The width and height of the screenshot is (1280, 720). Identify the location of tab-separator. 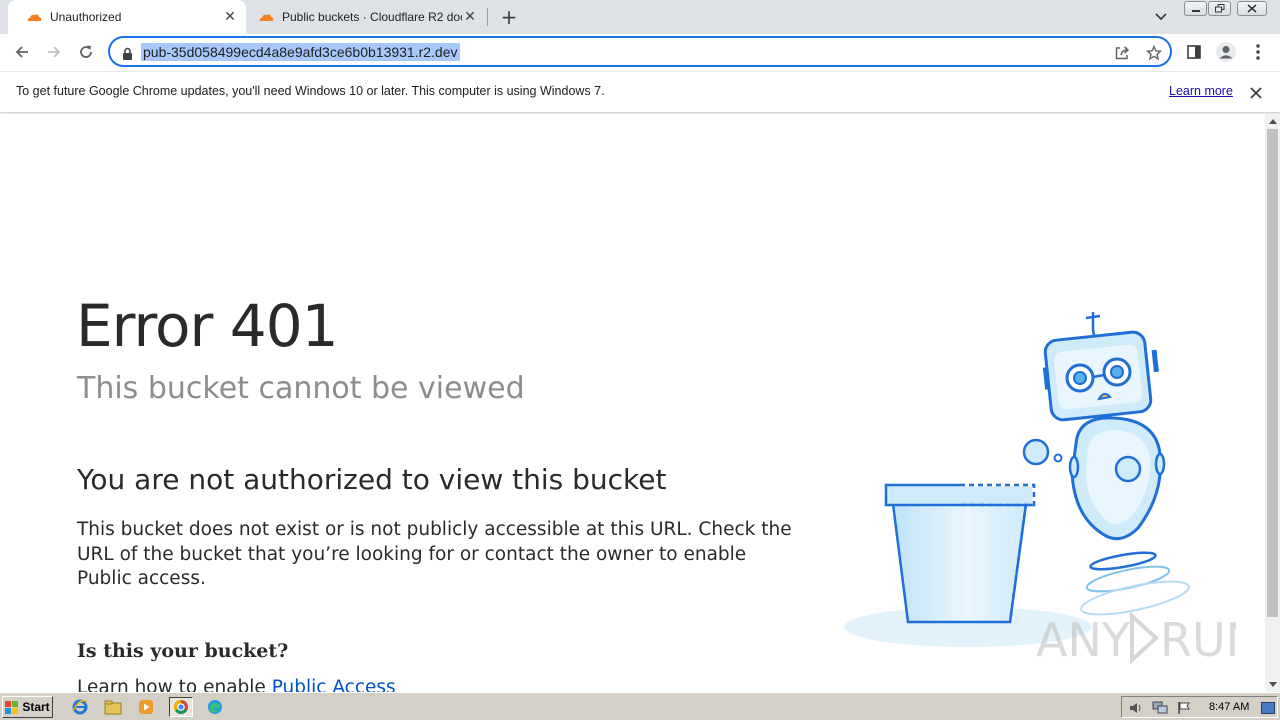
(487, 17).